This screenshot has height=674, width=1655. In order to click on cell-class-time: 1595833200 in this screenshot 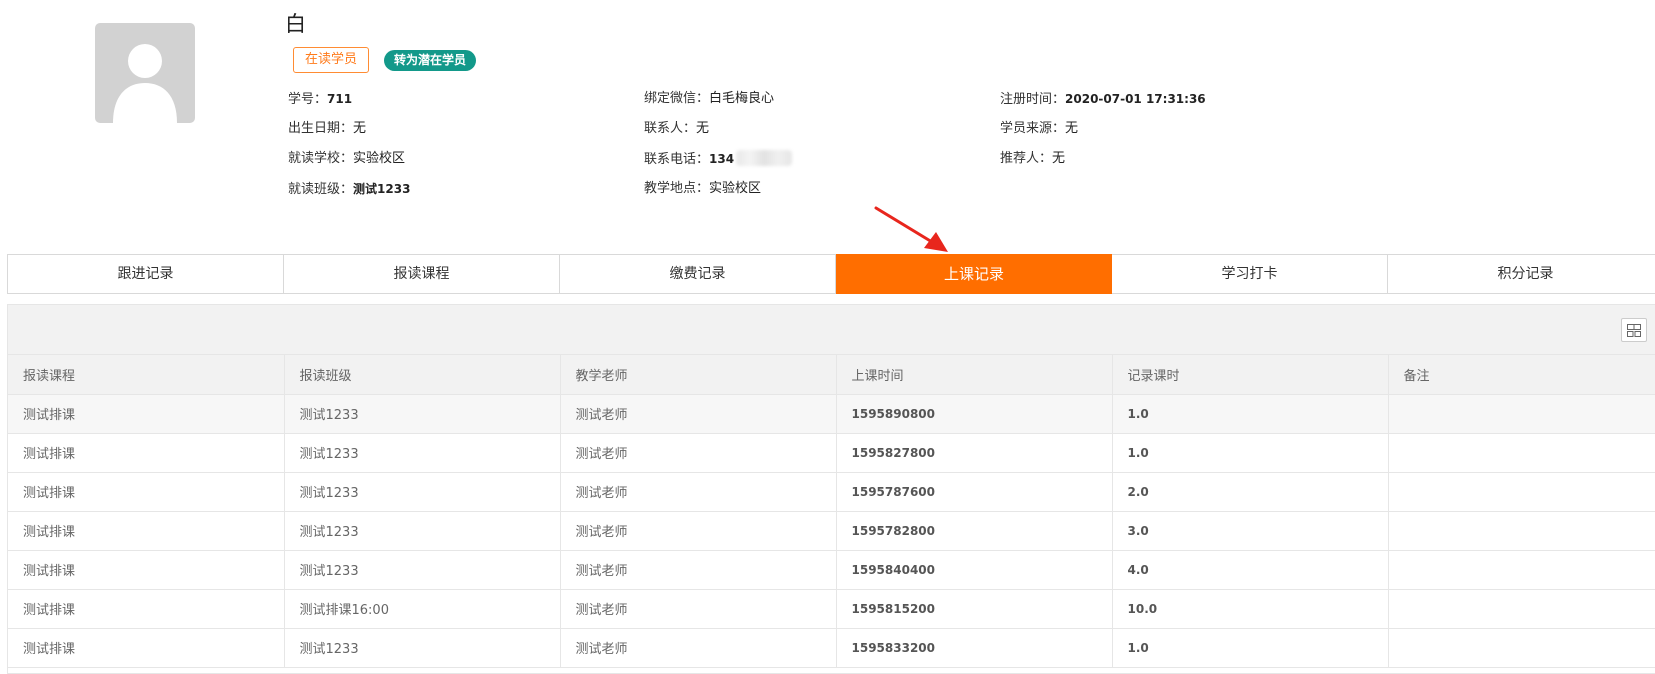, I will do `click(974, 648)`.